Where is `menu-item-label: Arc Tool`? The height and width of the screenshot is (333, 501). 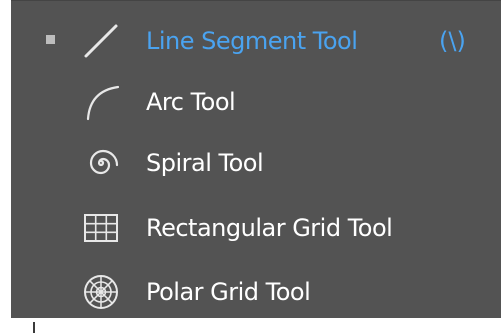 menu-item-label: Arc Tool is located at coordinates (191, 102).